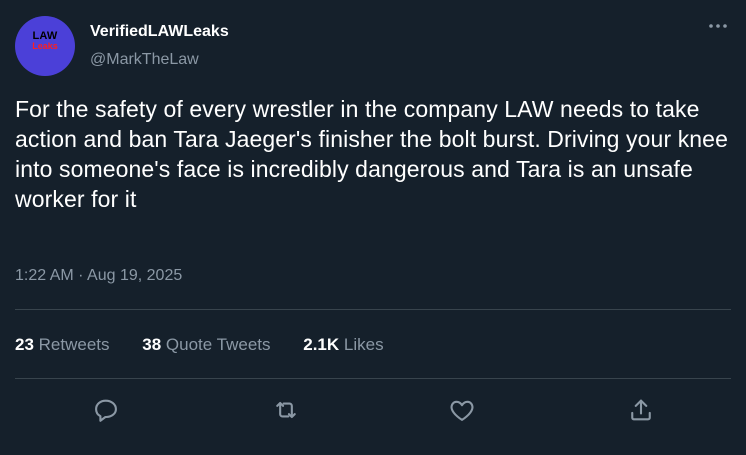  Describe the element at coordinates (134, 275) in the screenshot. I see `tweet-date: Aug 19, 2025` at that location.